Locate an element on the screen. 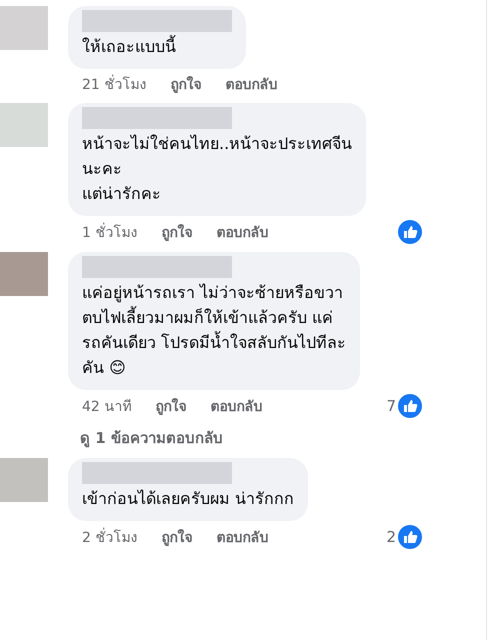 The height and width of the screenshot is (640, 493). reaction-count: 2 is located at coordinates (391, 537).